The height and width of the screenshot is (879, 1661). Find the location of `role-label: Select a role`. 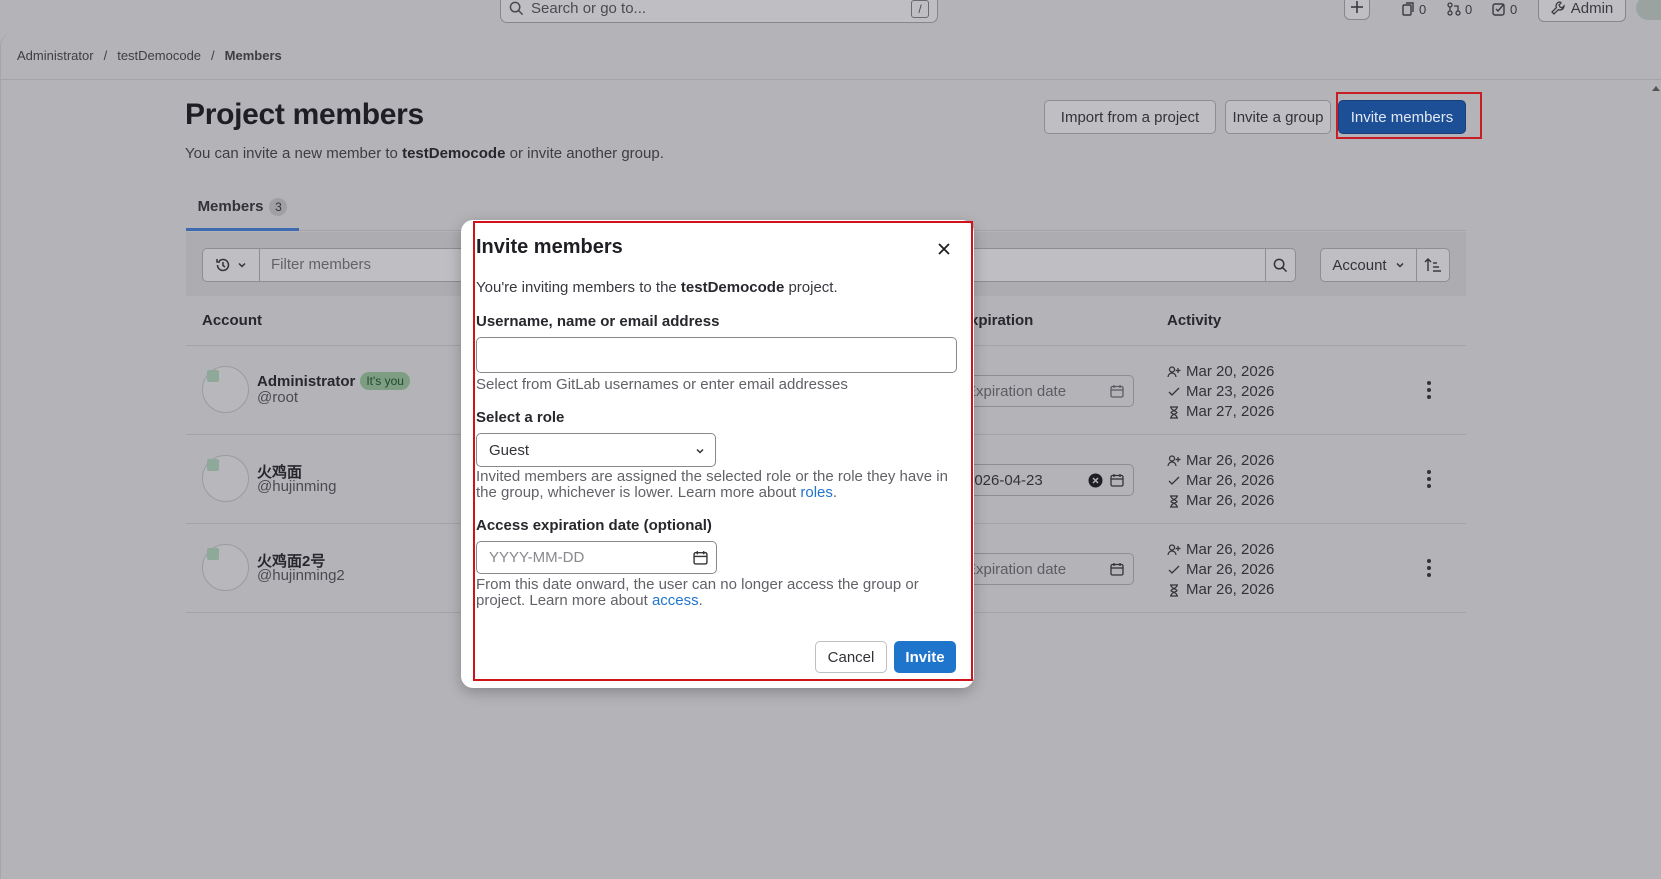

role-label: Select a role is located at coordinates (520, 417).